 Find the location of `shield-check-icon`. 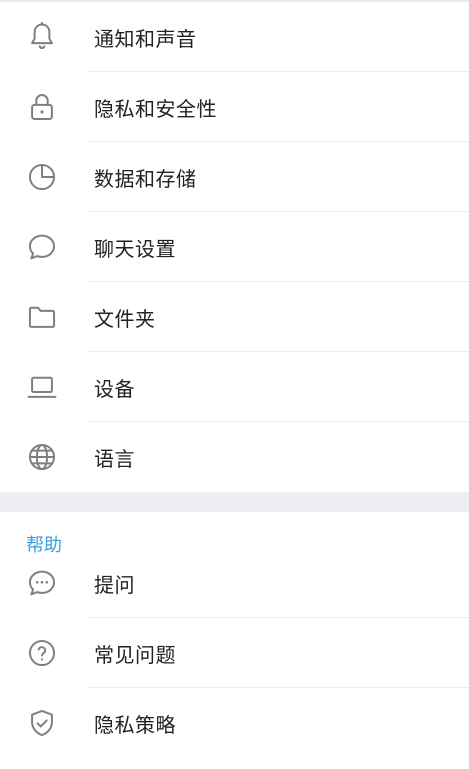

shield-check-icon is located at coordinates (42, 723).